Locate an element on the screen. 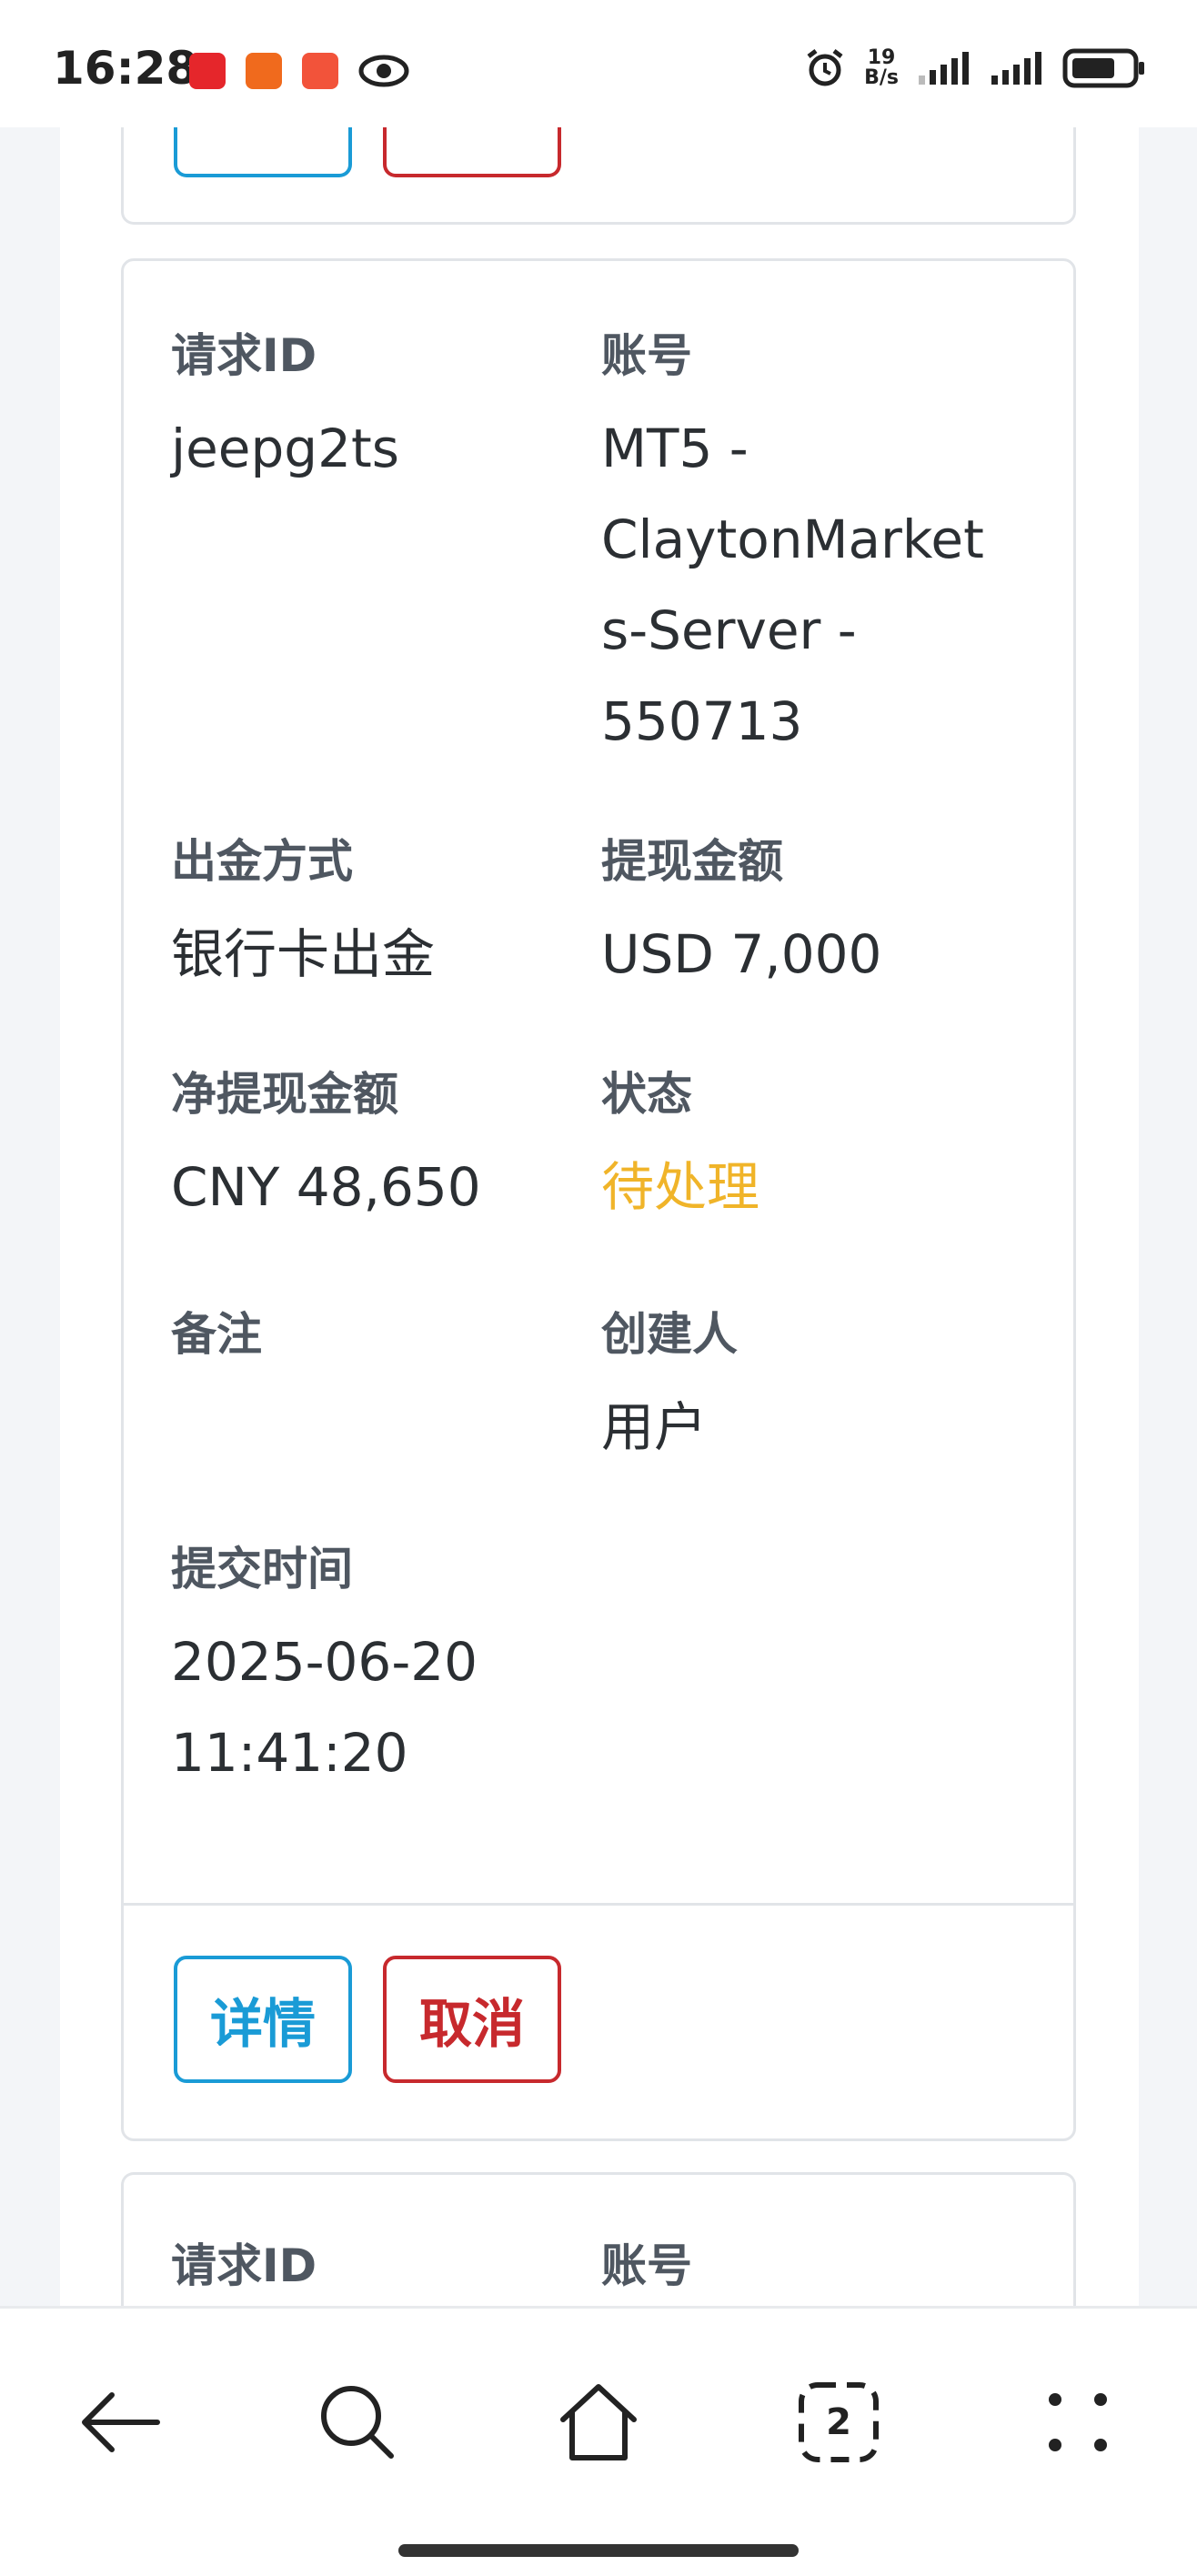 The image size is (1197, 2576). submit-clock-value: 11:41:20 is located at coordinates (289, 1753).